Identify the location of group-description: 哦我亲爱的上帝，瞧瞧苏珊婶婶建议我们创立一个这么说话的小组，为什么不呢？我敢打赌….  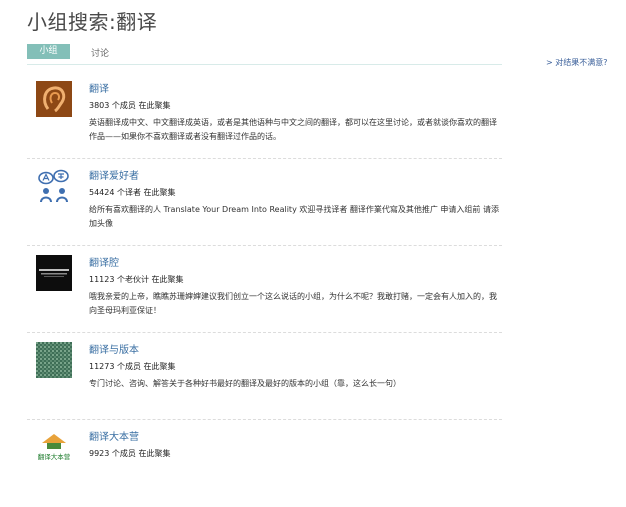
(293, 303).